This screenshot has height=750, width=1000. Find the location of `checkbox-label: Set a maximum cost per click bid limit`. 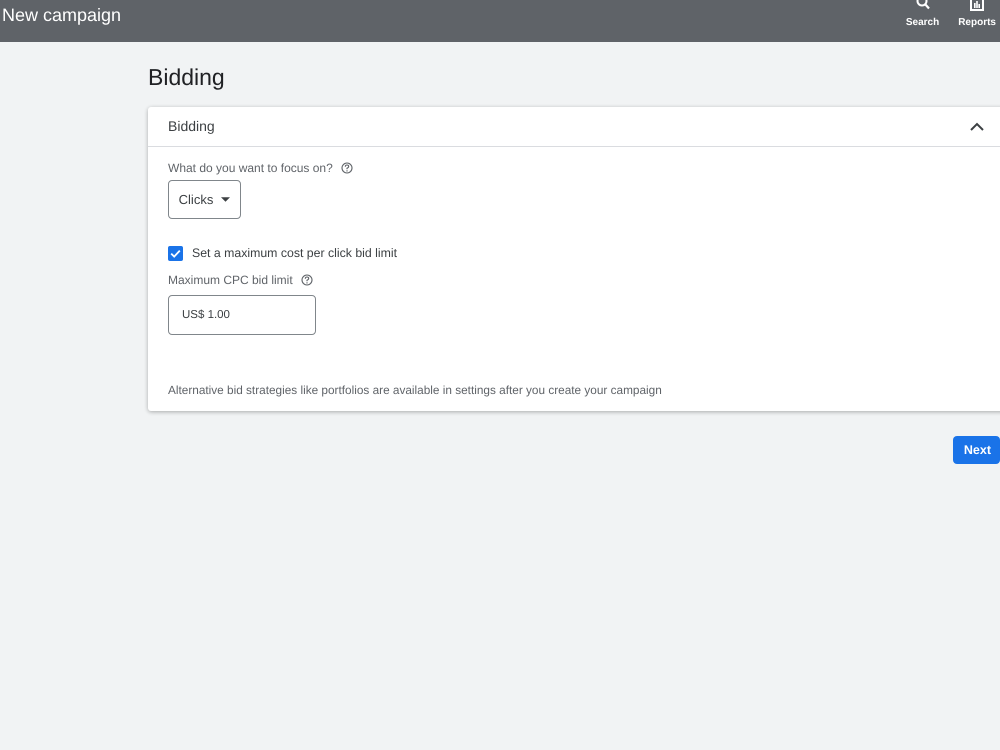

checkbox-label: Set a maximum cost per click bid limit is located at coordinates (295, 253).